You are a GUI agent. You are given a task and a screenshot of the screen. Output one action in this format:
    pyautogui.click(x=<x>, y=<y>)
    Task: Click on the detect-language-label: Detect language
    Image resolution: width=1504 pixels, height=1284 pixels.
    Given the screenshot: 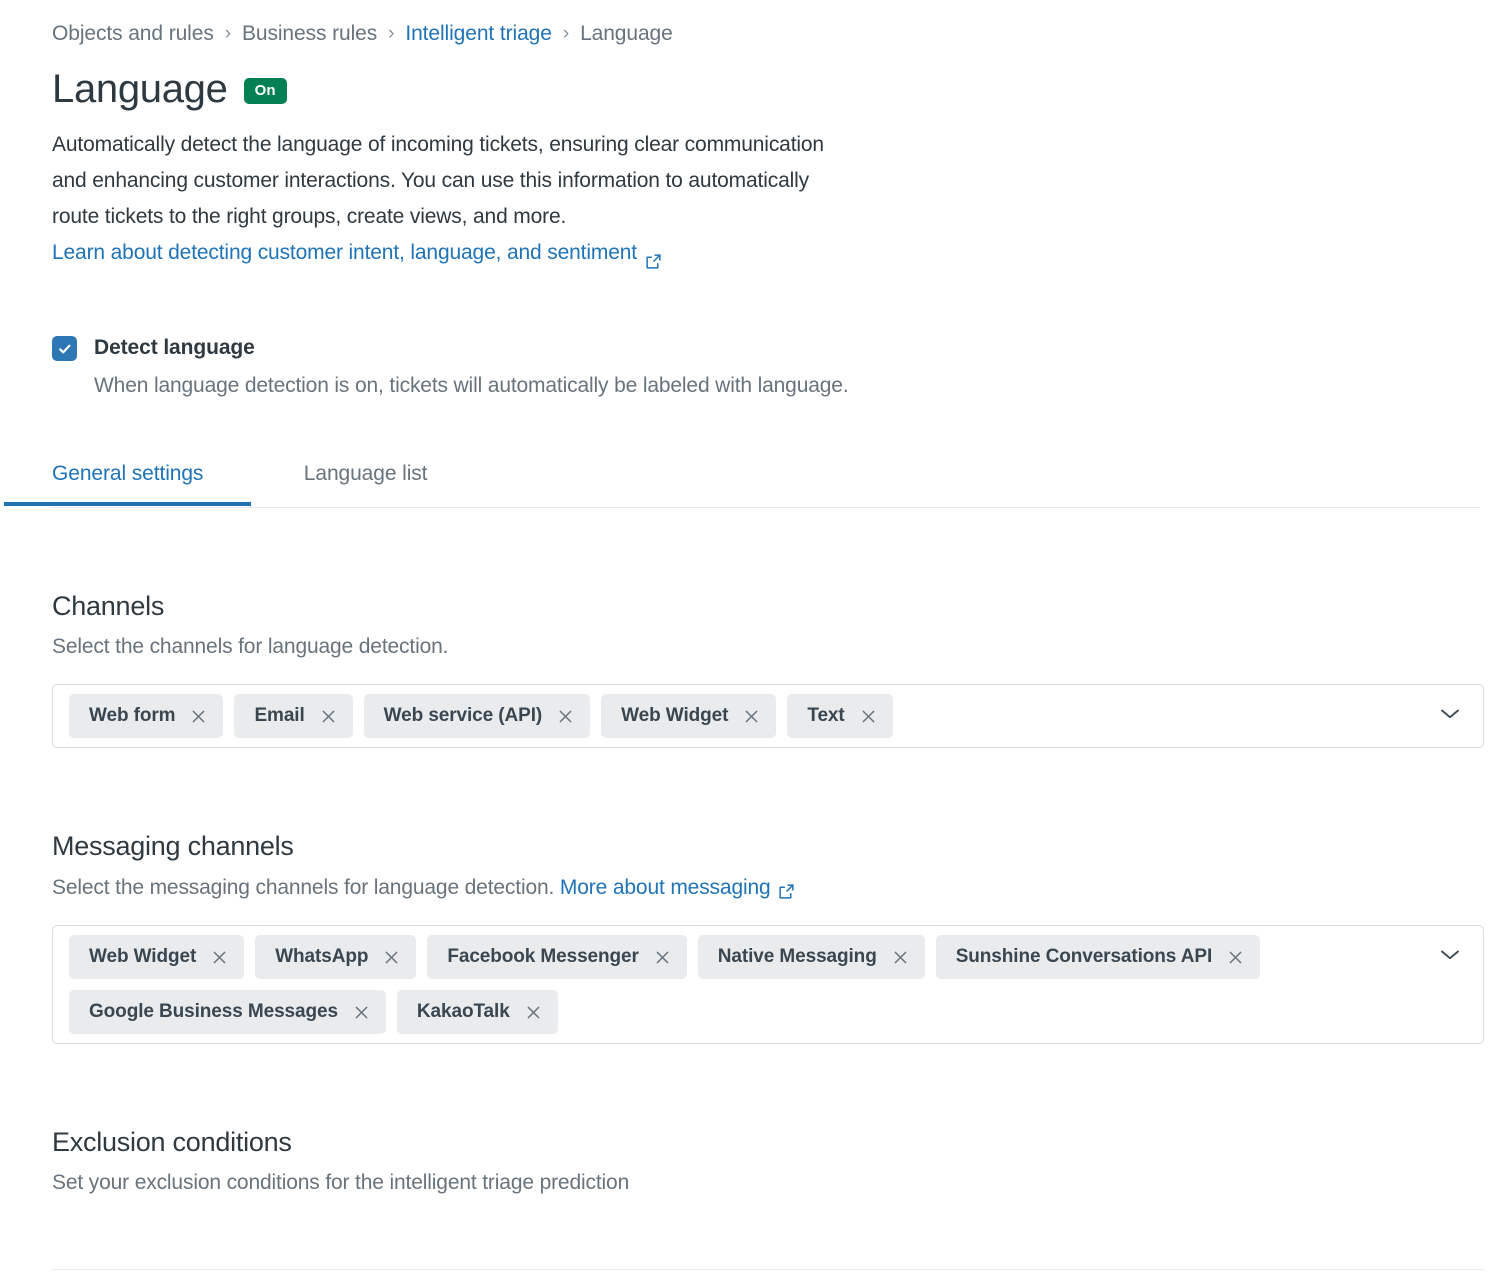 What is the action you would take?
    pyautogui.click(x=174, y=347)
    